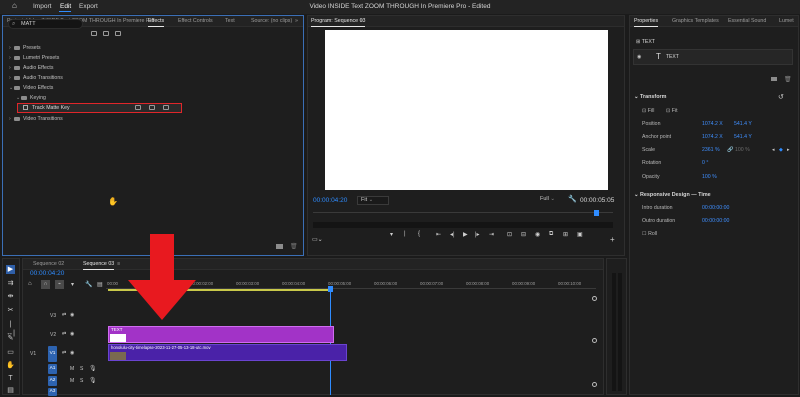 The image size is (800, 397). What do you see at coordinates (30, 284) in the screenshot?
I see `insert-sequence-icon: ⌂` at bounding box center [30, 284].